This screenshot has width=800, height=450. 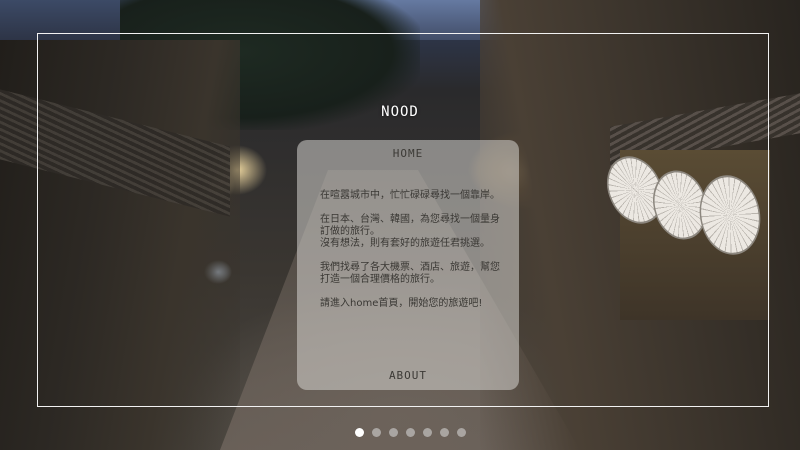 I want to click on card-paragraph-4: 請進入home首頁，開始您的旅遊吧!, so click(x=401, y=303).